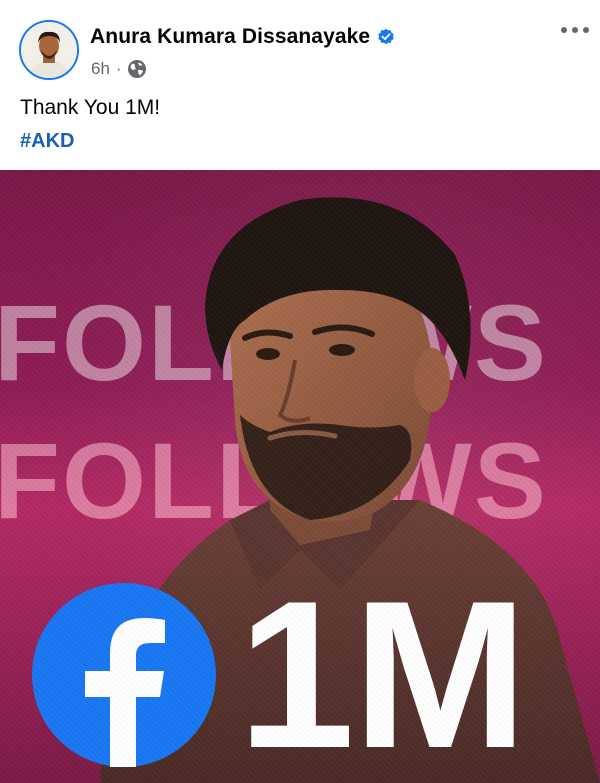 The height and width of the screenshot is (783, 600). I want to click on more-options-icon, so click(575, 30).